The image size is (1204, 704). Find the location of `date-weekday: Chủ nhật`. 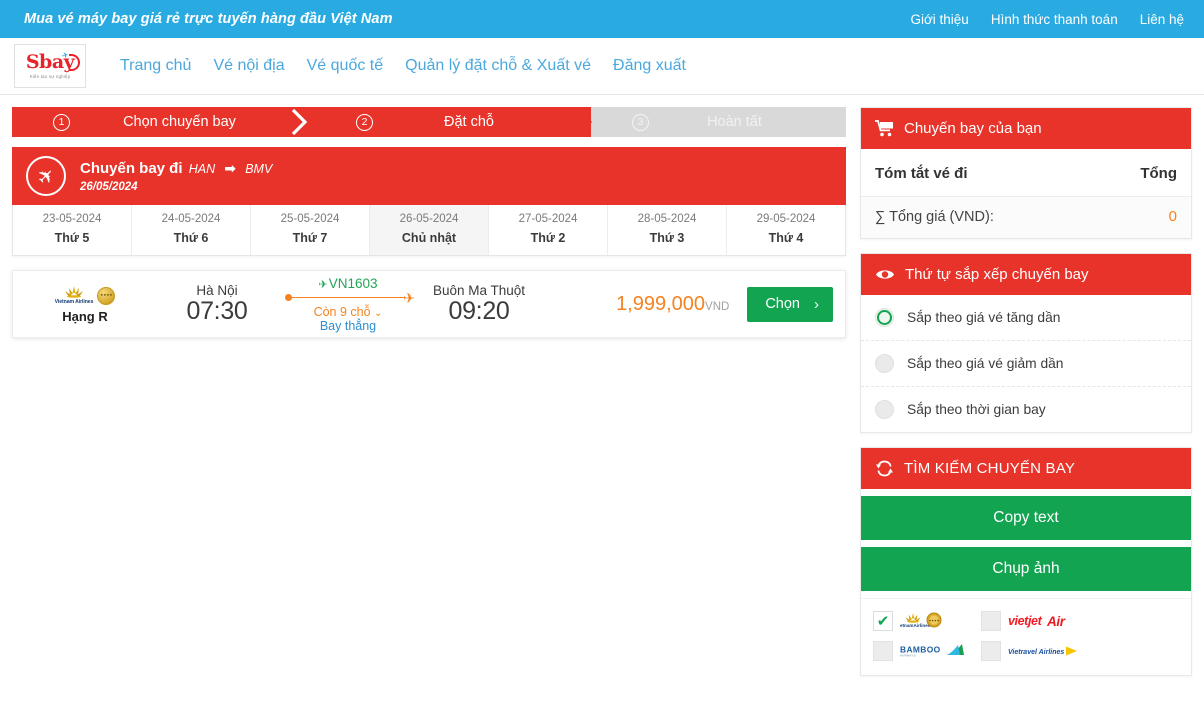

date-weekday: Chủ nhật is located at coordinates (429, 238).